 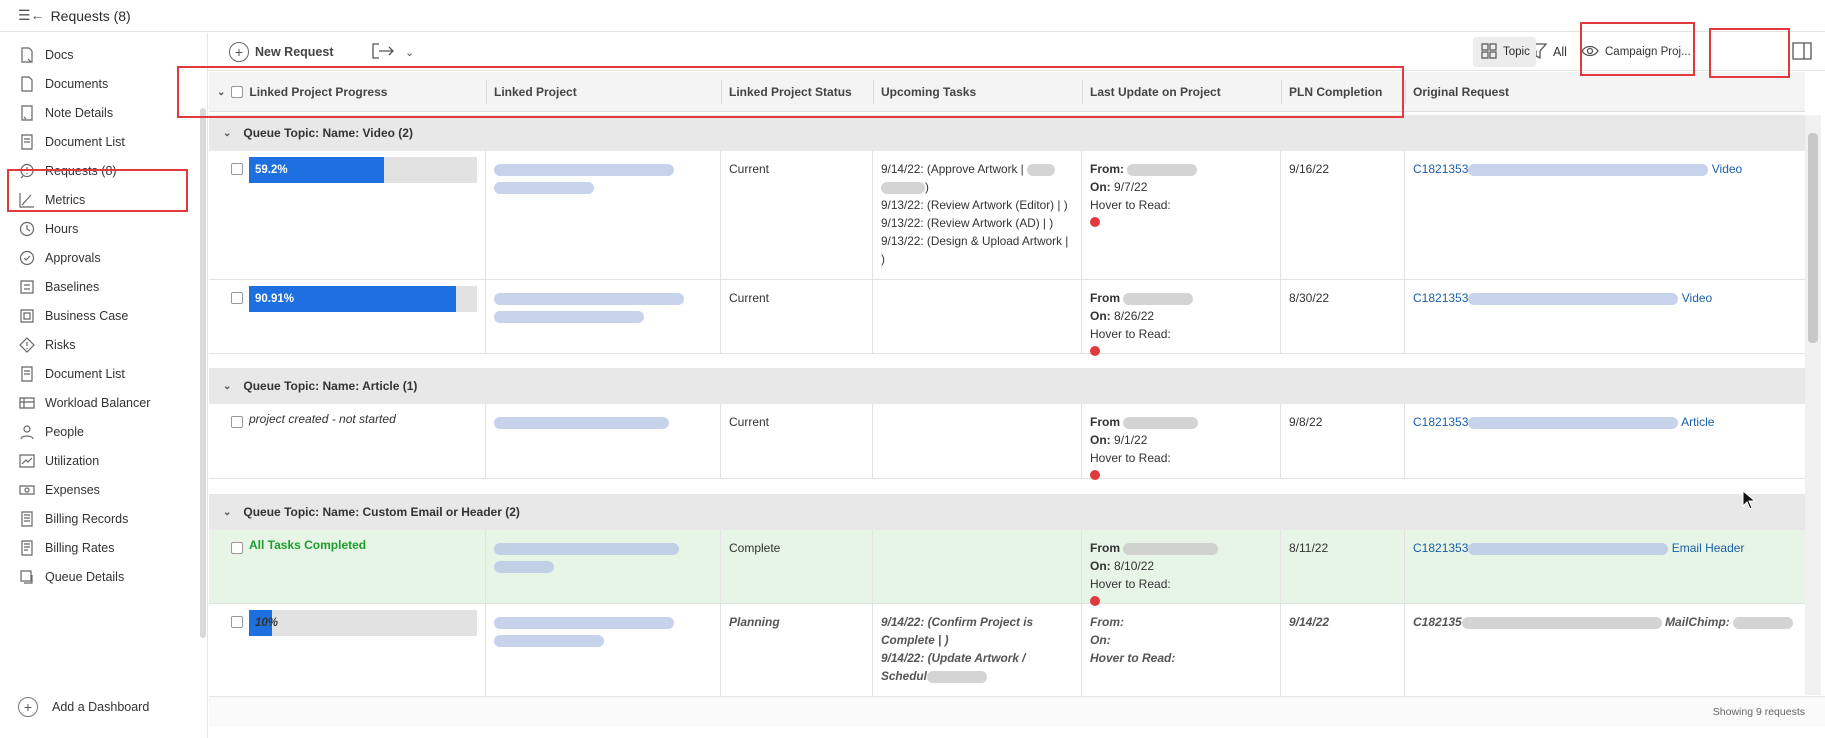 I want to click on grid-scrollbar, so click(x=1813, y=405).